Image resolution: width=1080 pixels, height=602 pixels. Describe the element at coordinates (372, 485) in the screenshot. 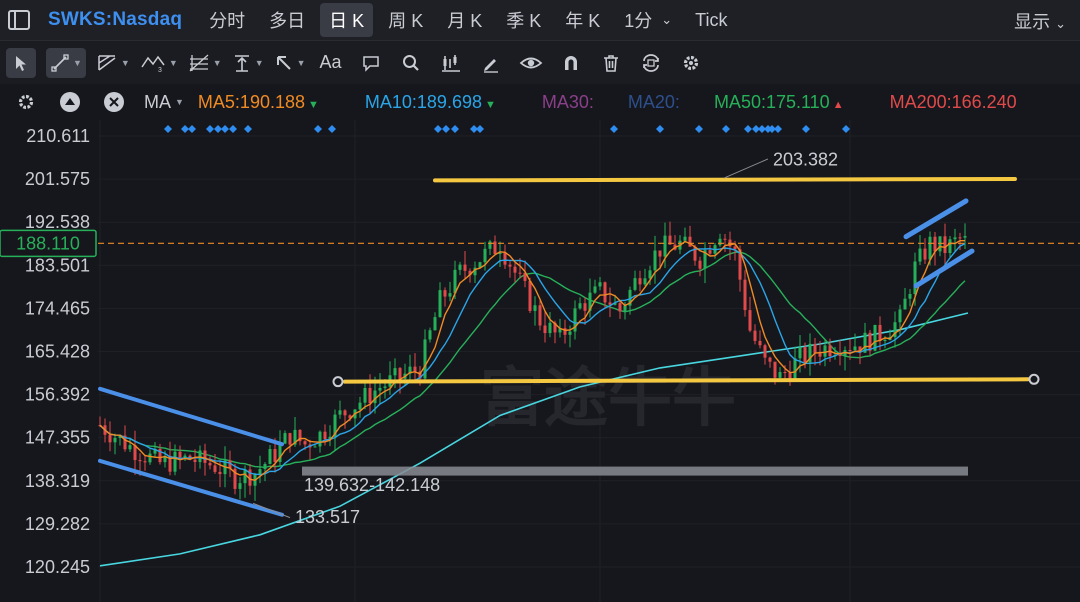

I see `zone-annotation: 139.632-142.148` at that location.